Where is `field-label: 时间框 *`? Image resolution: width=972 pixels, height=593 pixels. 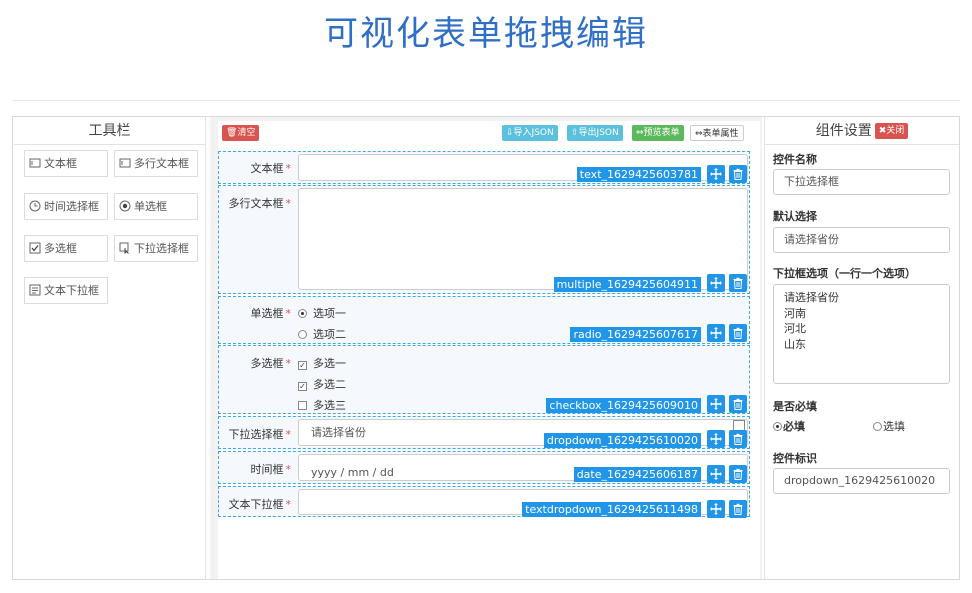
field-label: 时间框 * is located at coordinates (271, 469).